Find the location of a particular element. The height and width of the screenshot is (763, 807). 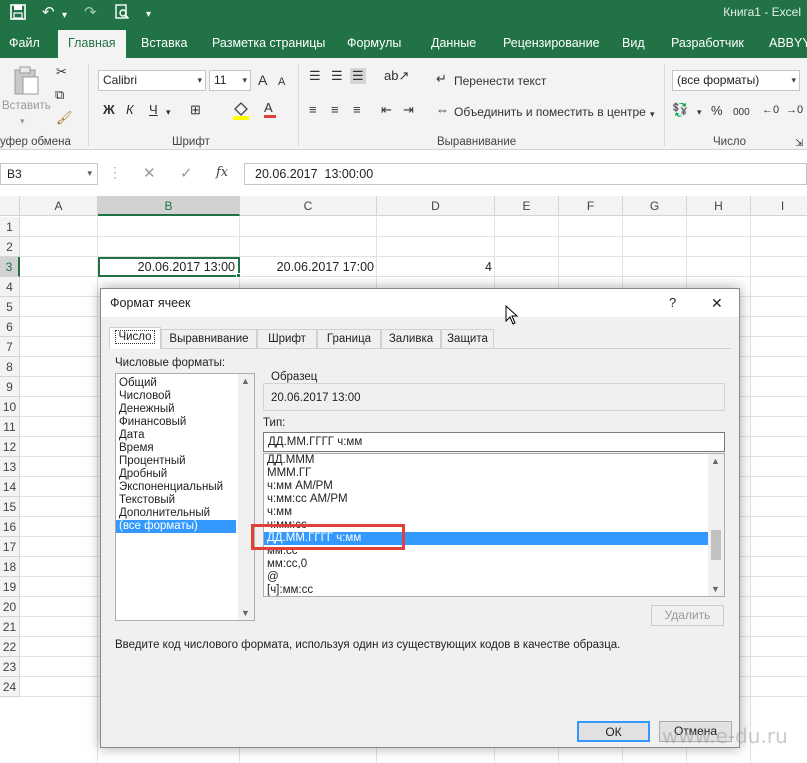

decrease-indent-icon: ⇤ is located at coordinates (386, 110).